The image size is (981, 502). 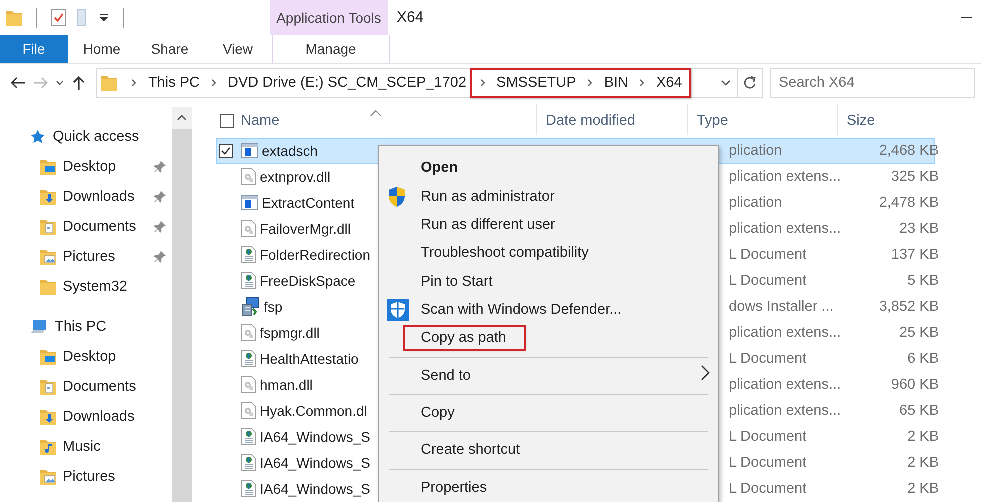 What do you see at coordinates (309, 359) in the screenshot?
I see `file-name: HealthAttestatio` at bounding box center [309, 359].